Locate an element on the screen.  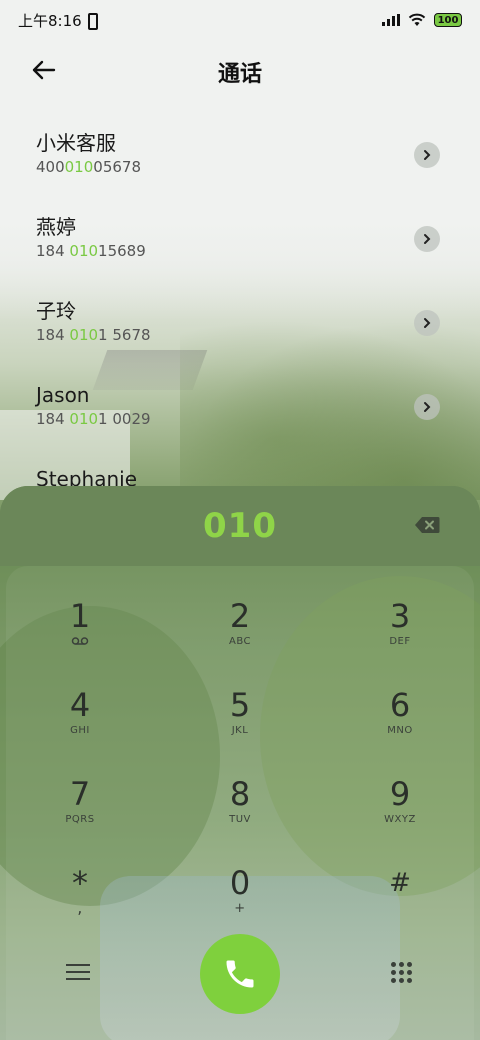
battery-icon: 100 is located at coordinates (448, 20).